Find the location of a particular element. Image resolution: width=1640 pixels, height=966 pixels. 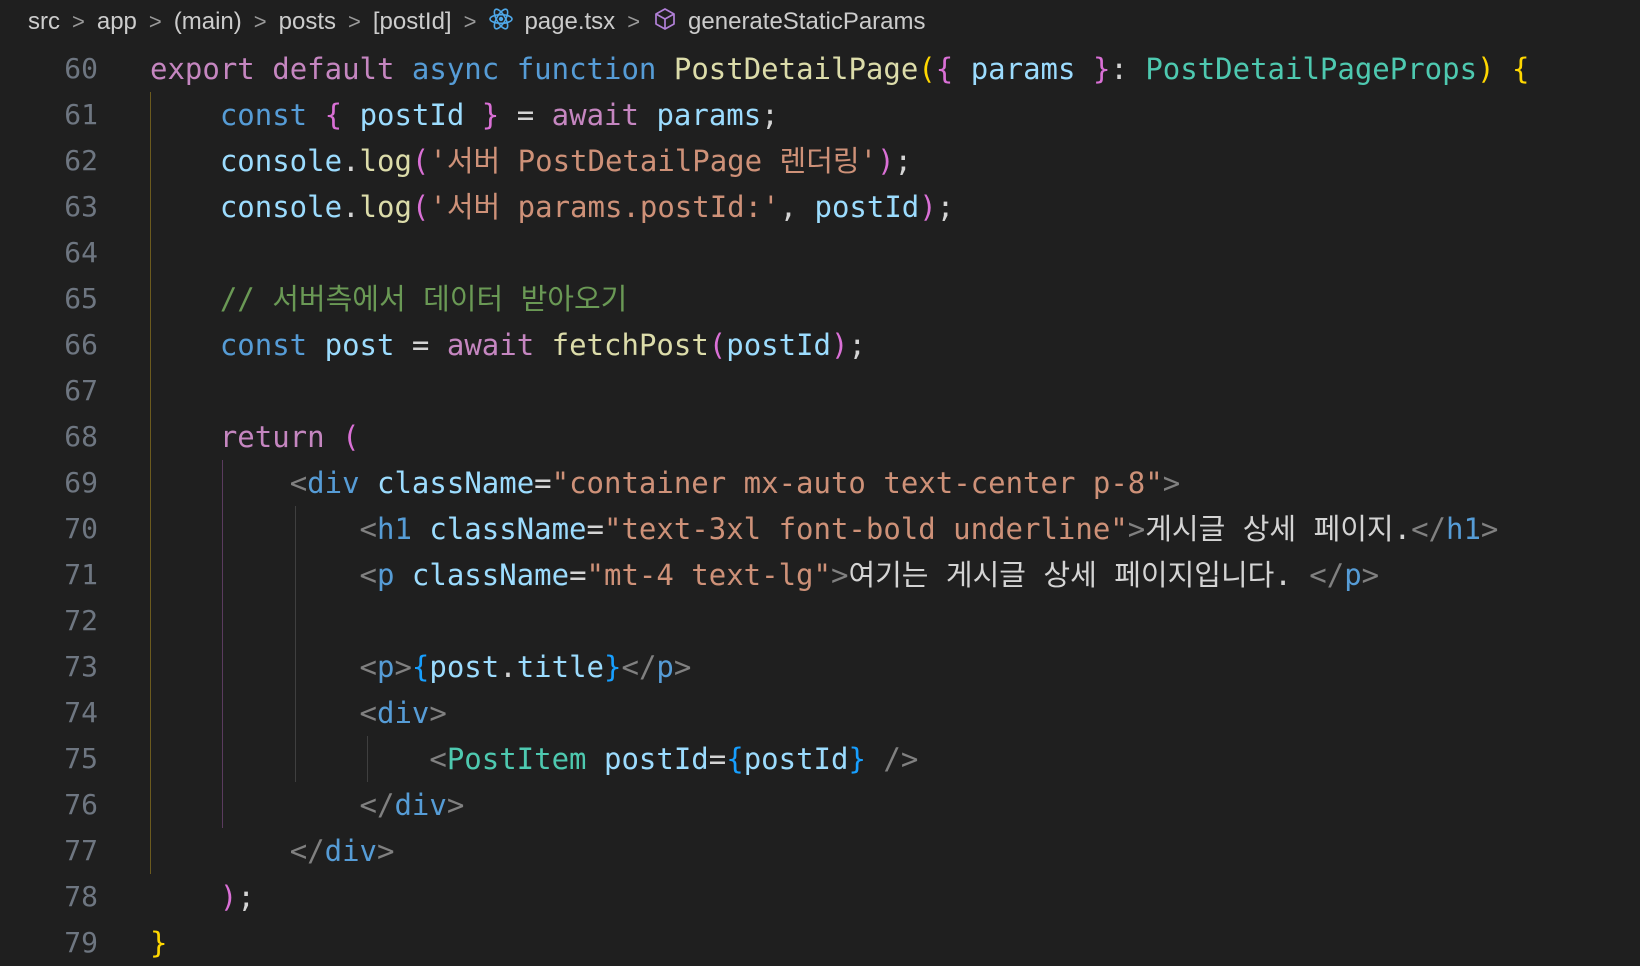

code-line: 75 <PostItem postId={postId} /> is located at coordinates (820, 759).